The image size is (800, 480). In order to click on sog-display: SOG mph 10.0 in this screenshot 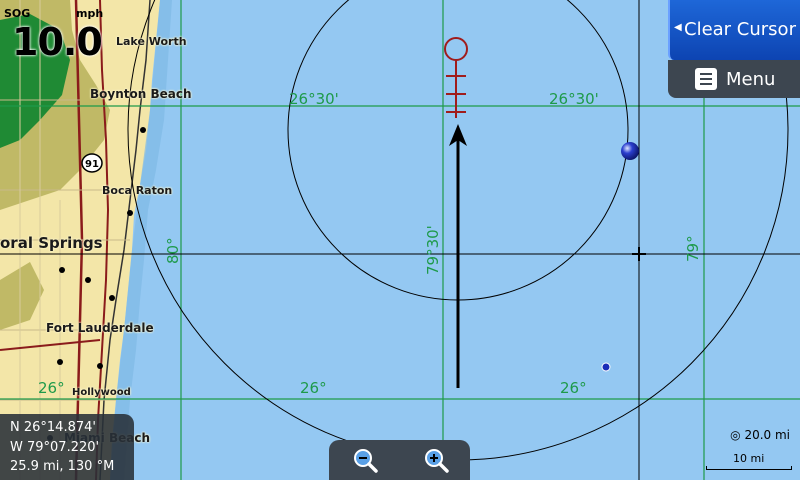, I will do `click(56, 35)`.